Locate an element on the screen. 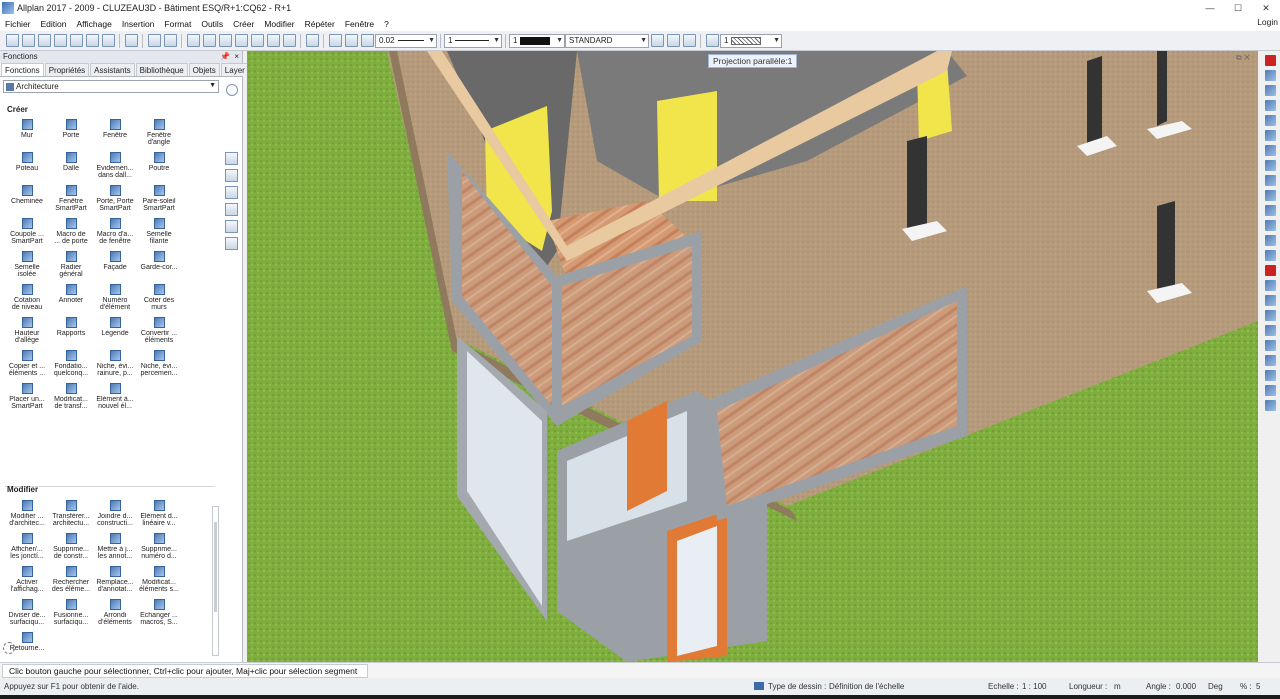 The width and height of the screenshot is (1280, 699). drawing-type-value: Définition de l'échelle is located at coordinates (866, 686).